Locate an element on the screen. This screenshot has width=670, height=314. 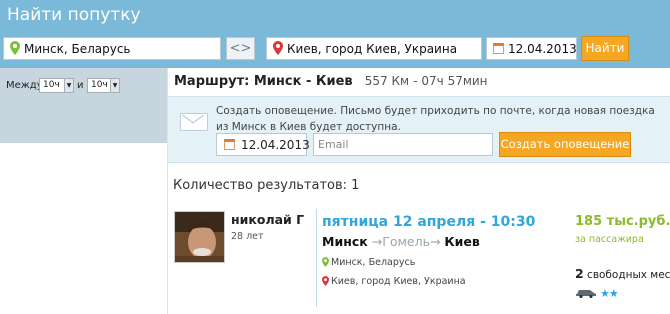
from-city-input: Минск, Беларусь is located at coordinates (112, 48).